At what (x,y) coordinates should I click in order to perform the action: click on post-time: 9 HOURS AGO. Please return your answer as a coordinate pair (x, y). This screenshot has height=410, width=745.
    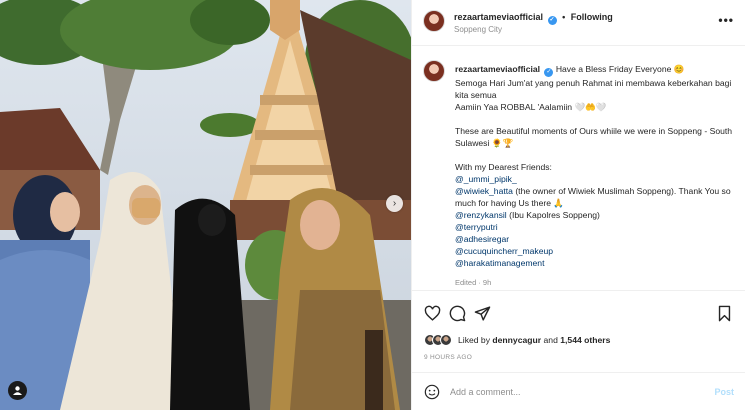
    Looking at the image, I should click on (448, 357).